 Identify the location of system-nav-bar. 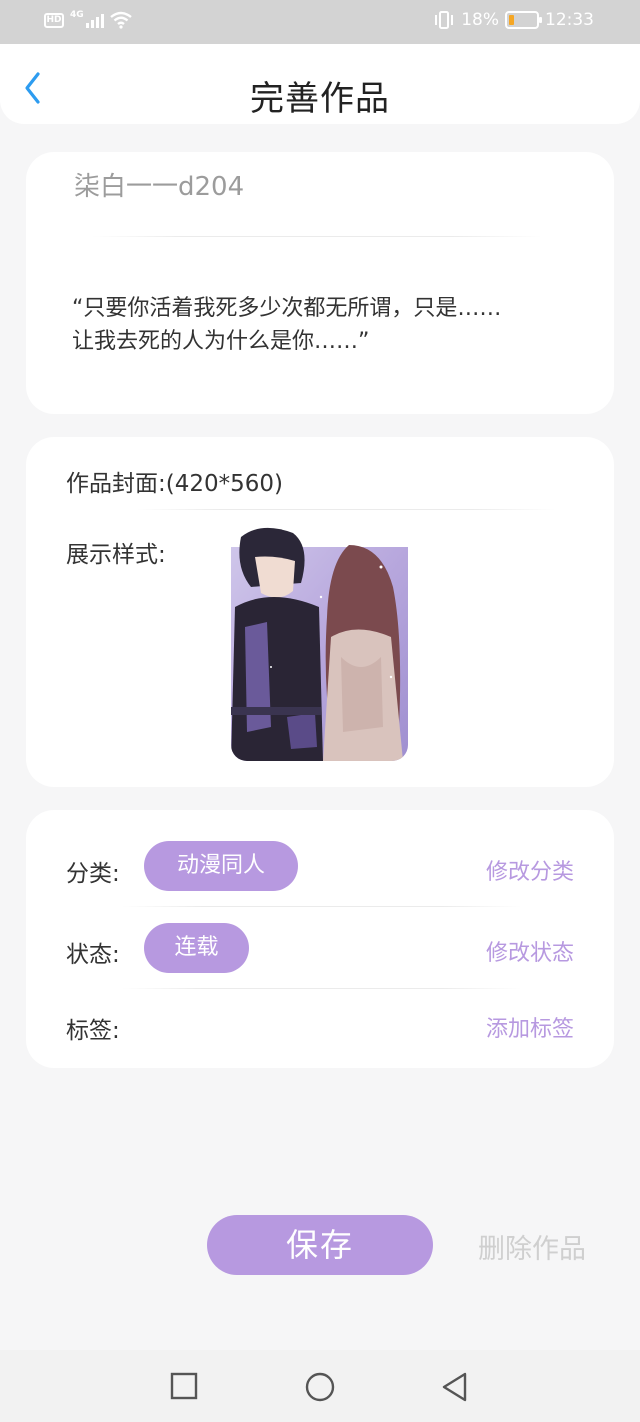
(320, 1386).